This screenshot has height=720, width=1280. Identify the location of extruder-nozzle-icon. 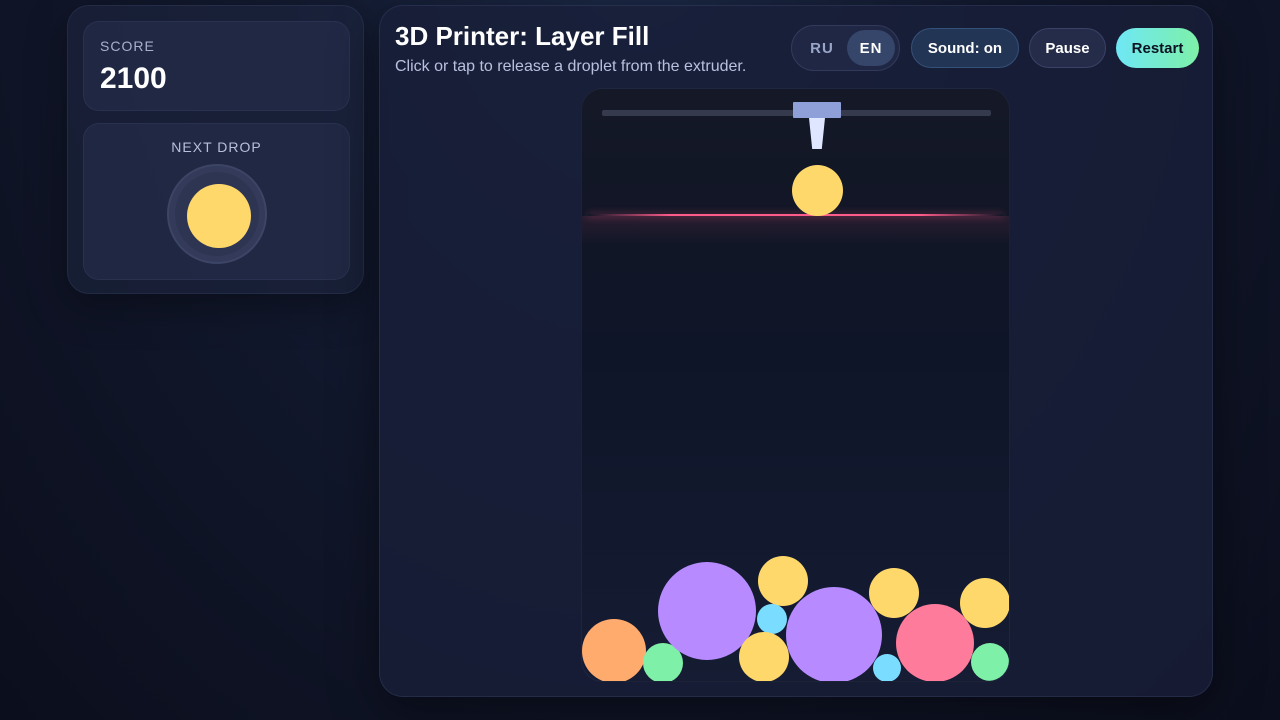
(817, 133).